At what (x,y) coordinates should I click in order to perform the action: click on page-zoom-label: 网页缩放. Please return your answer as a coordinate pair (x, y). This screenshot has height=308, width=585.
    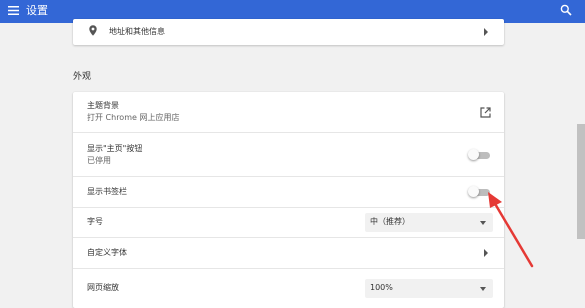
    Looking at the image, I should click on (103, 287).